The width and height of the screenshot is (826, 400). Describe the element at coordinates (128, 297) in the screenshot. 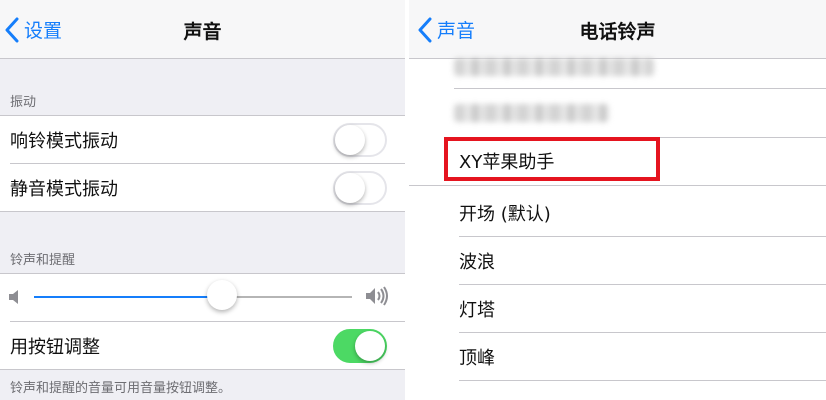

I see `volume-slider-fill` at that location.